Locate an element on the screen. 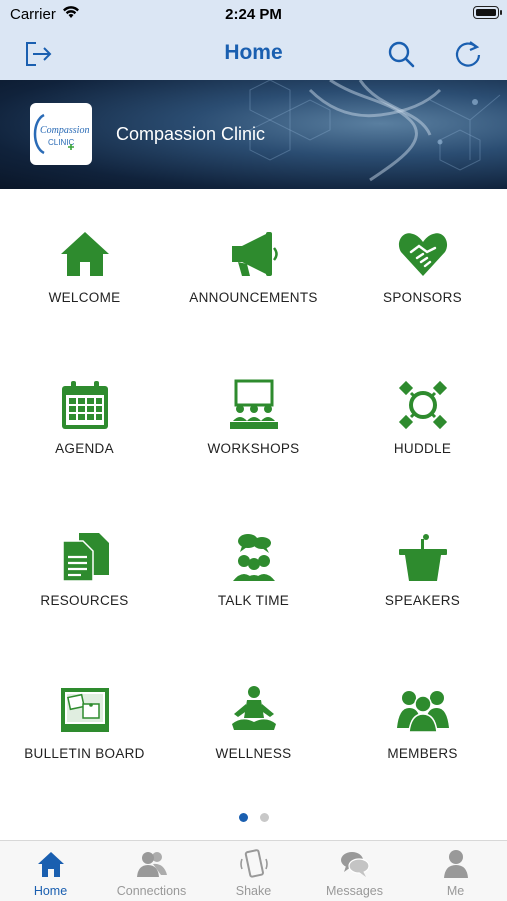 The height and width of the screenshot is (901, 507). grid-item-label: SPEAKERS is located at coordinates (422, 600).